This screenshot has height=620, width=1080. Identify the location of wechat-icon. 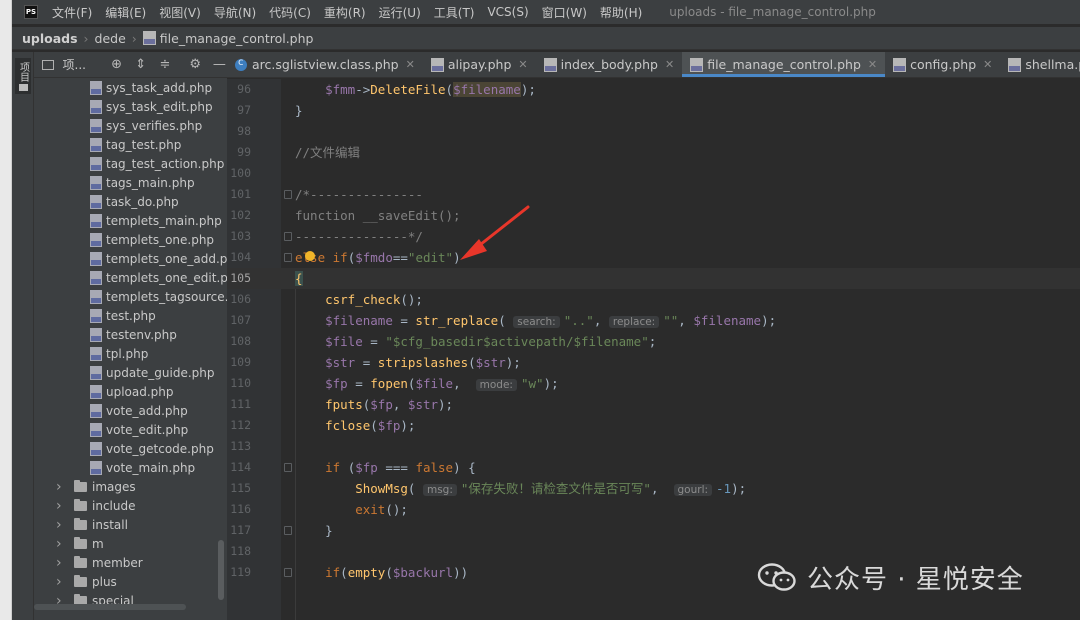
(776, 577).